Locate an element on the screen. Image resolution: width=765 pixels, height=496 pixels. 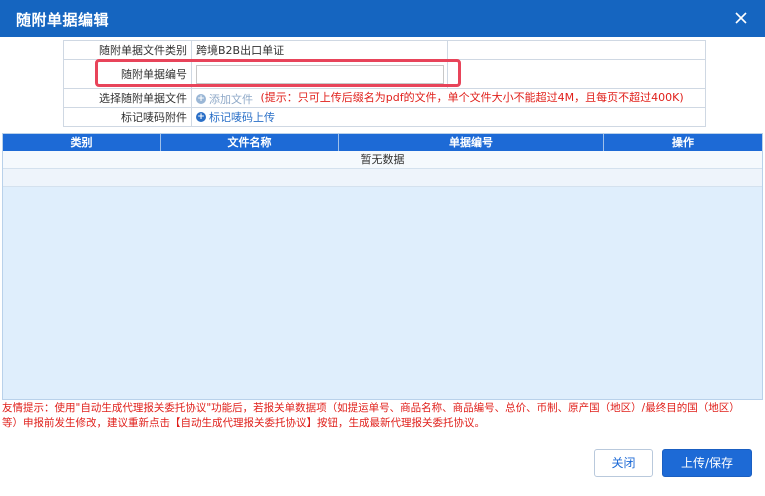
dialog-title-bar: 随附单据编辑 is located at coordinates (382, 18).